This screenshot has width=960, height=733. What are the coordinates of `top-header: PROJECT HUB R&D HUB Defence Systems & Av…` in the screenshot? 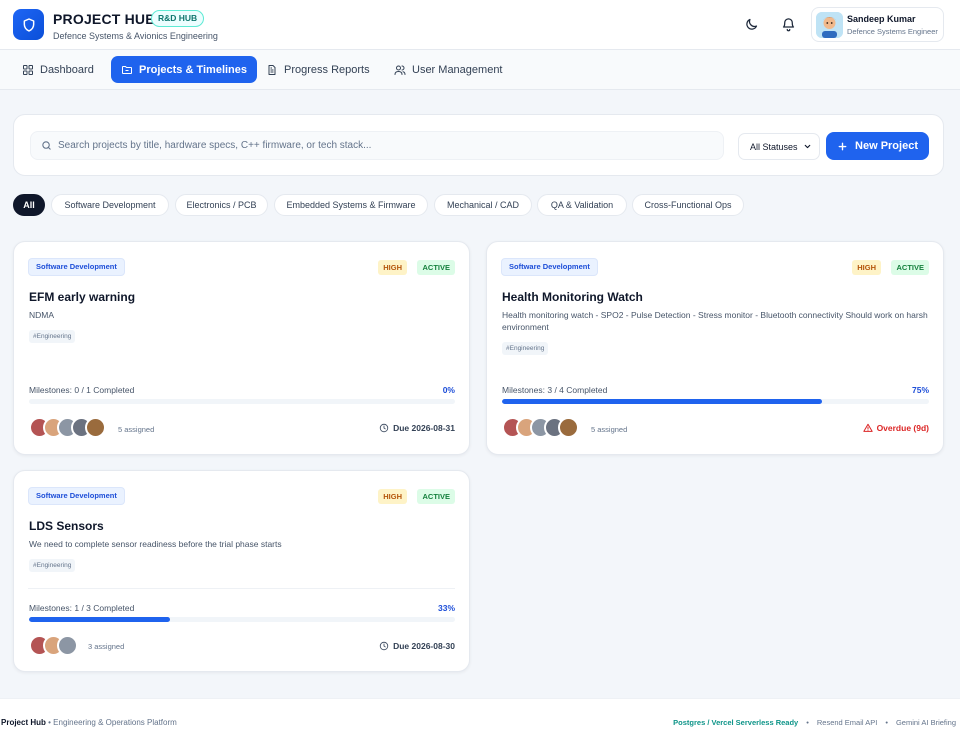 It's located at (480, 25).